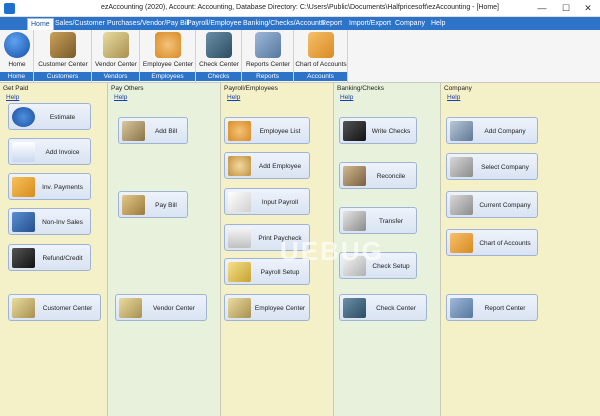 The width and height of the screenshot is (600, 416). I want to click on customer-center-label: Customer Center, so click(67, 308).